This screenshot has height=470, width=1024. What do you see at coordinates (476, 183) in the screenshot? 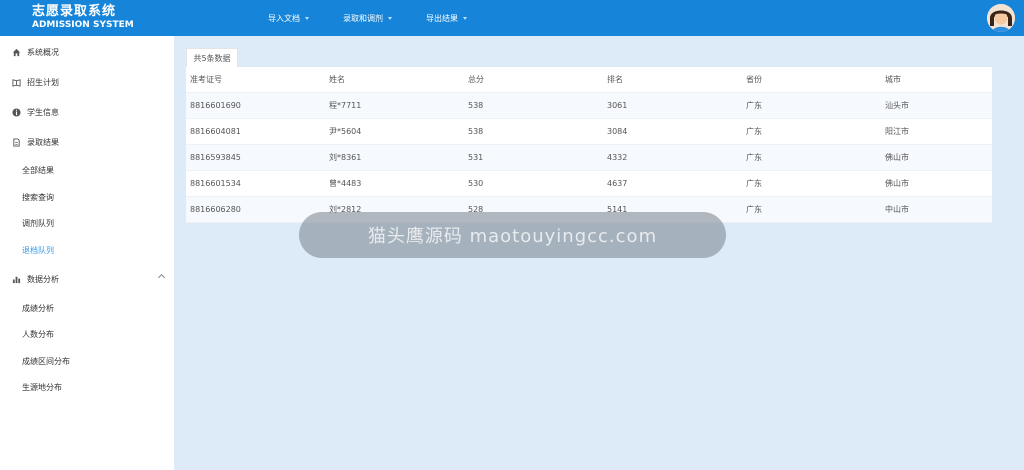
I see `cell-total-score: 530` at bounding box center [476, 183].